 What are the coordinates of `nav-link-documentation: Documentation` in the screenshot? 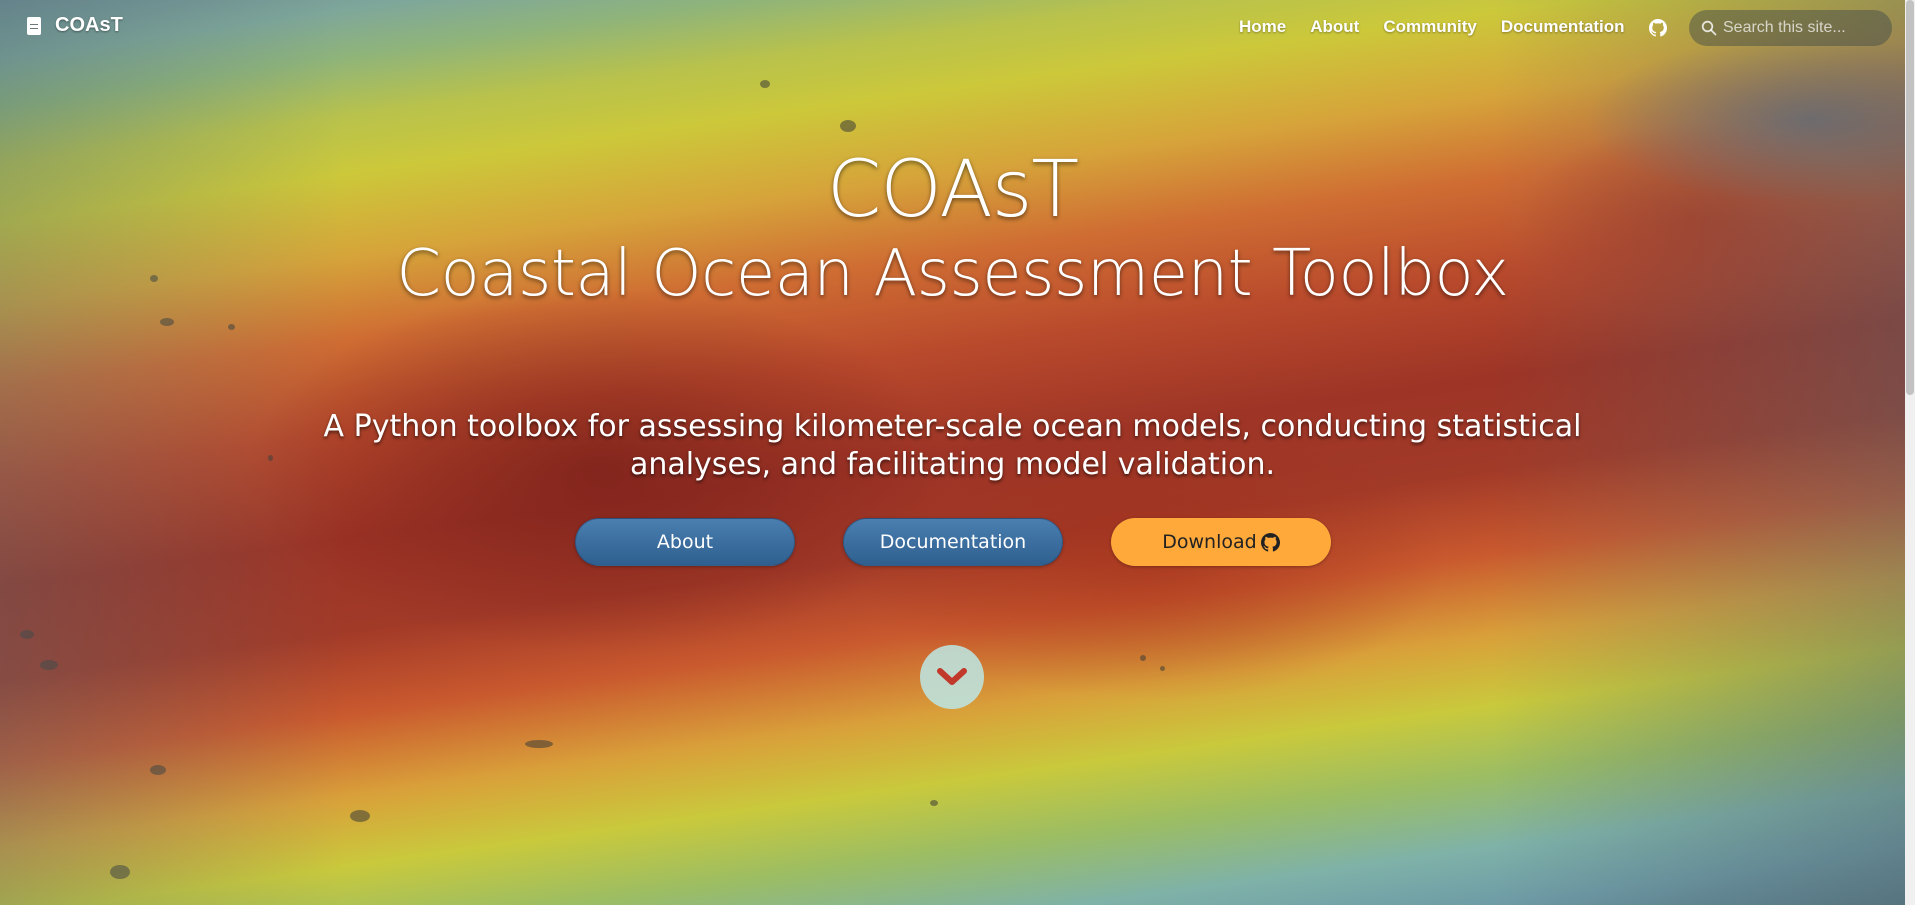 It's located at (1563, 27).